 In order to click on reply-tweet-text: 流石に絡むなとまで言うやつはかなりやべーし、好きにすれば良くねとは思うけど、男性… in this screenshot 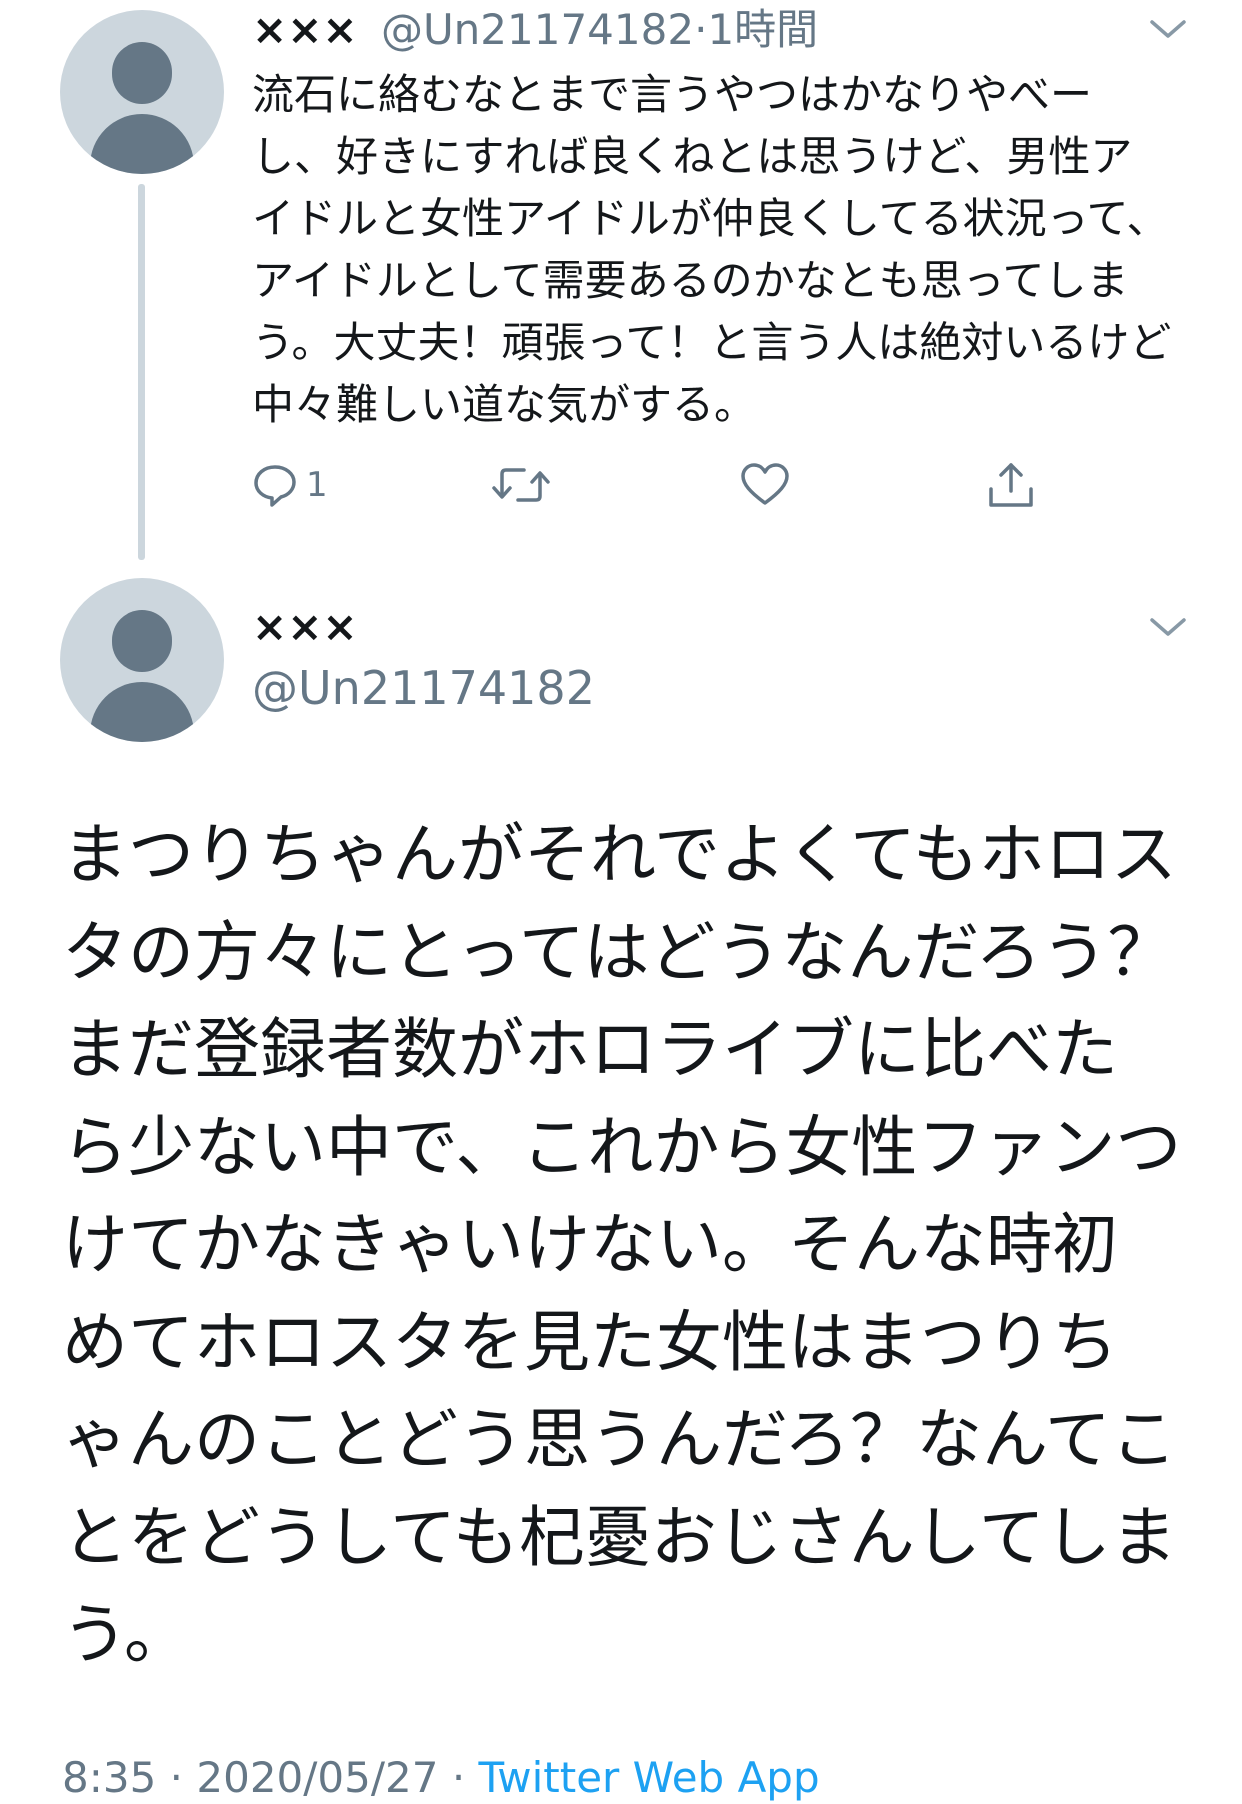, I will do `click(712, 249)`.